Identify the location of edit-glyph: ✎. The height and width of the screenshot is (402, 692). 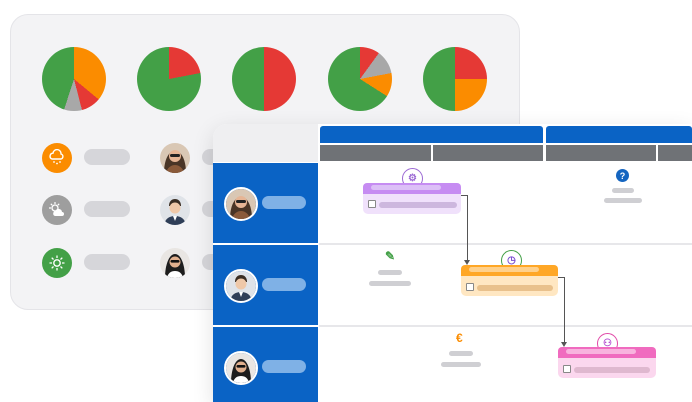
(390, 256).